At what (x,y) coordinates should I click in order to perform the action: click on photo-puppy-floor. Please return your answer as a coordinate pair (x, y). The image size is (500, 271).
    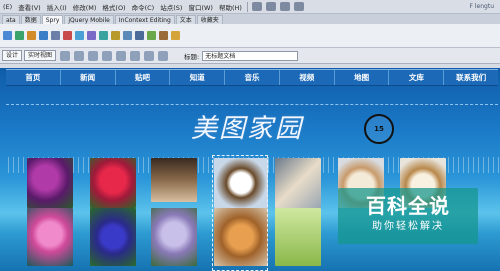
    Looking at the image, I should click on (298, 183).